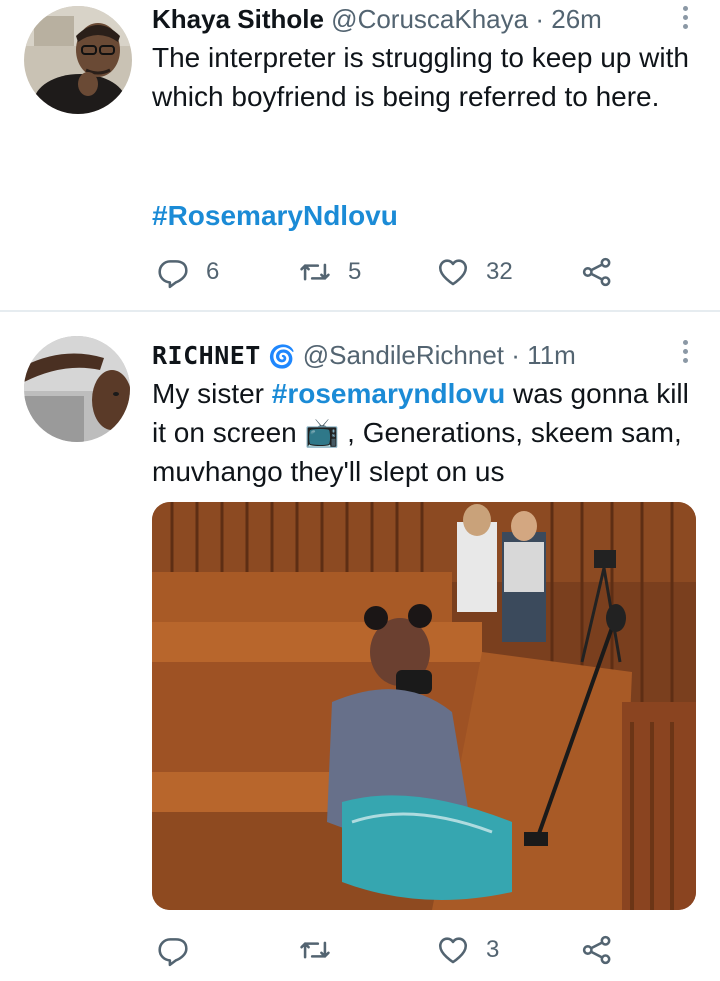  Describe the element at coordinates (424, 272) in the screenshot. I see `tweet-actions: 6 5 32` at that location.